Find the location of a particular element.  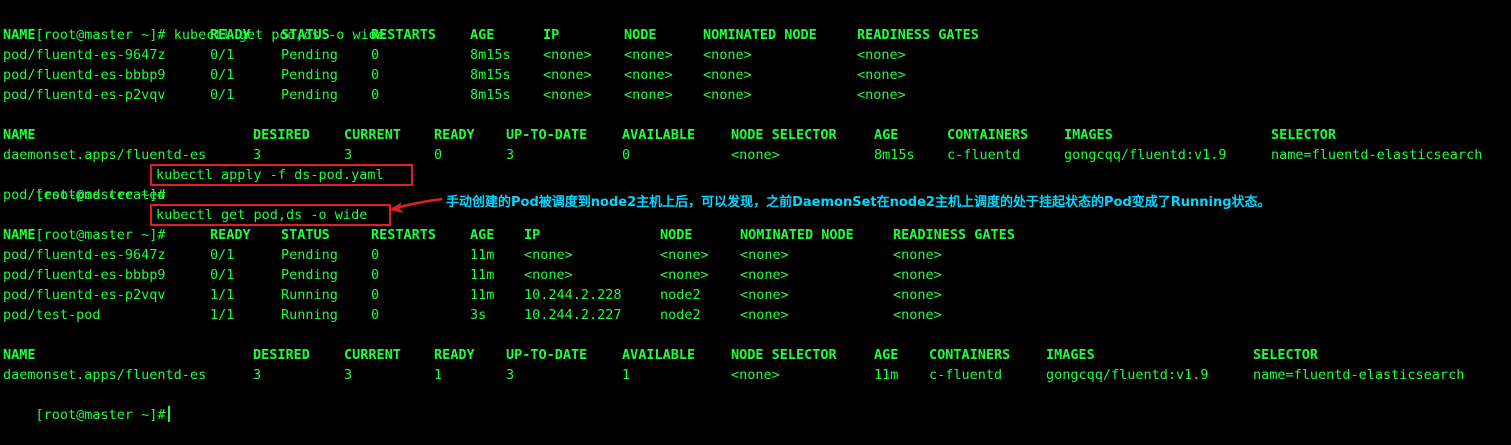

column-header: READINESS GATES is located at coordinates (954, 235).